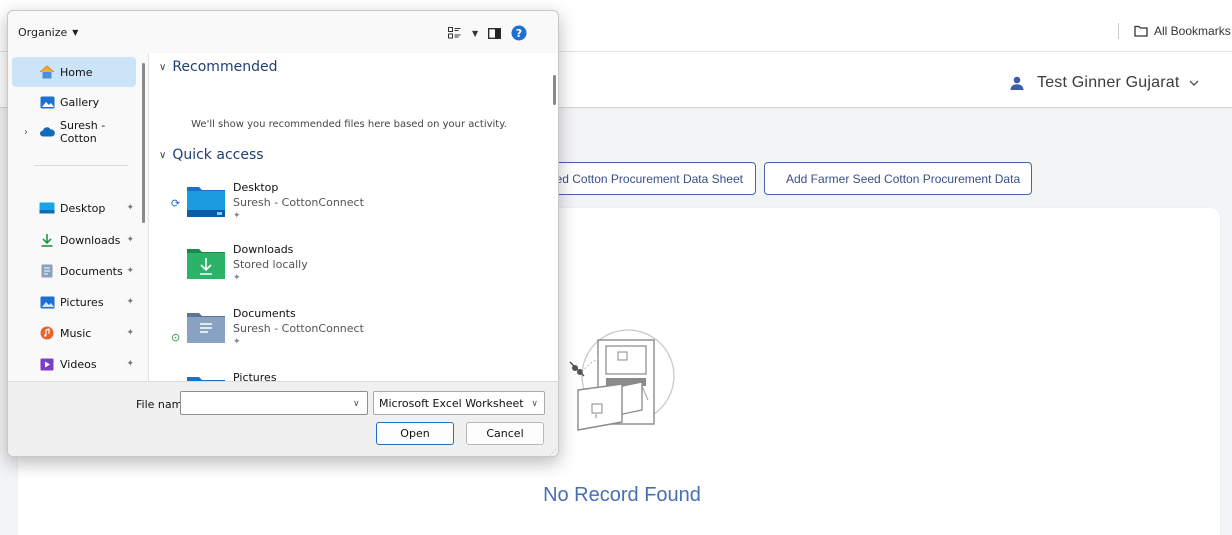 The height and width of the screenshot is (535, 1232). Describe the element at coordinates (47, 333) in the screenshot. I see `music-icon` at that location.